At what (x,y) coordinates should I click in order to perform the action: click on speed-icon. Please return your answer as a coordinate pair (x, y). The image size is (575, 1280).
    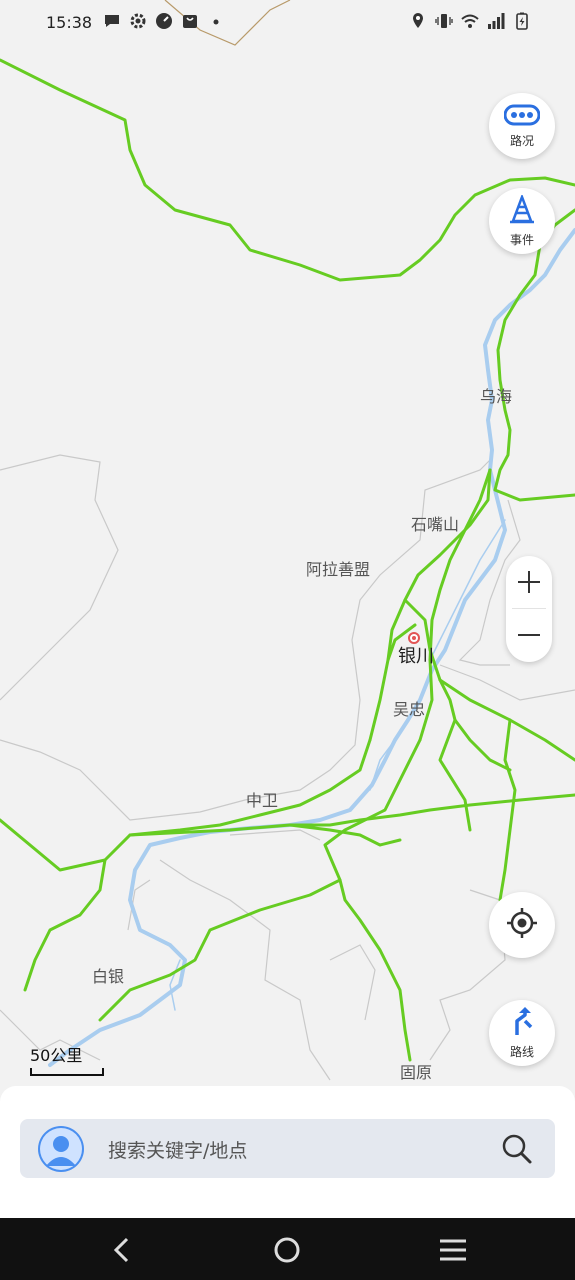
    Looking at the image, I should click on (164, 21).